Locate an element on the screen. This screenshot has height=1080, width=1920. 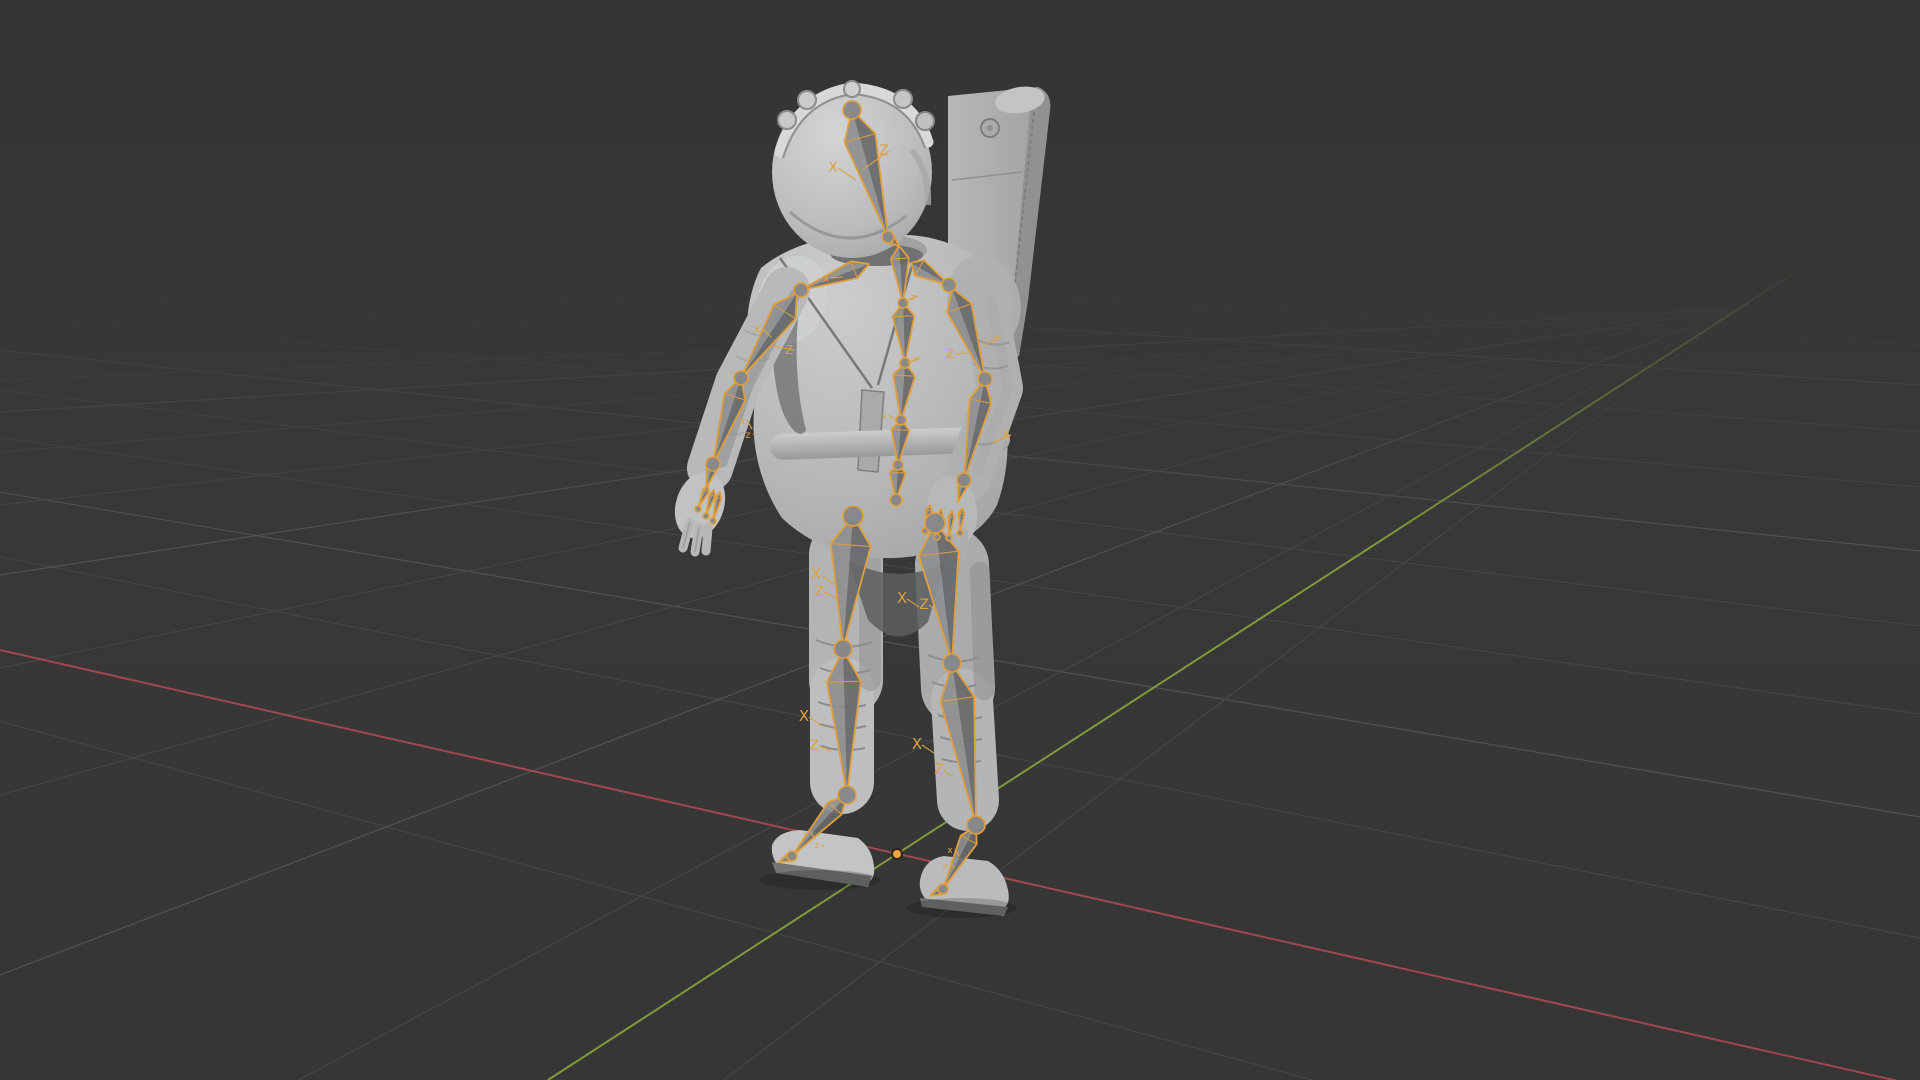
origin-point is located at coordinates (897, 854).